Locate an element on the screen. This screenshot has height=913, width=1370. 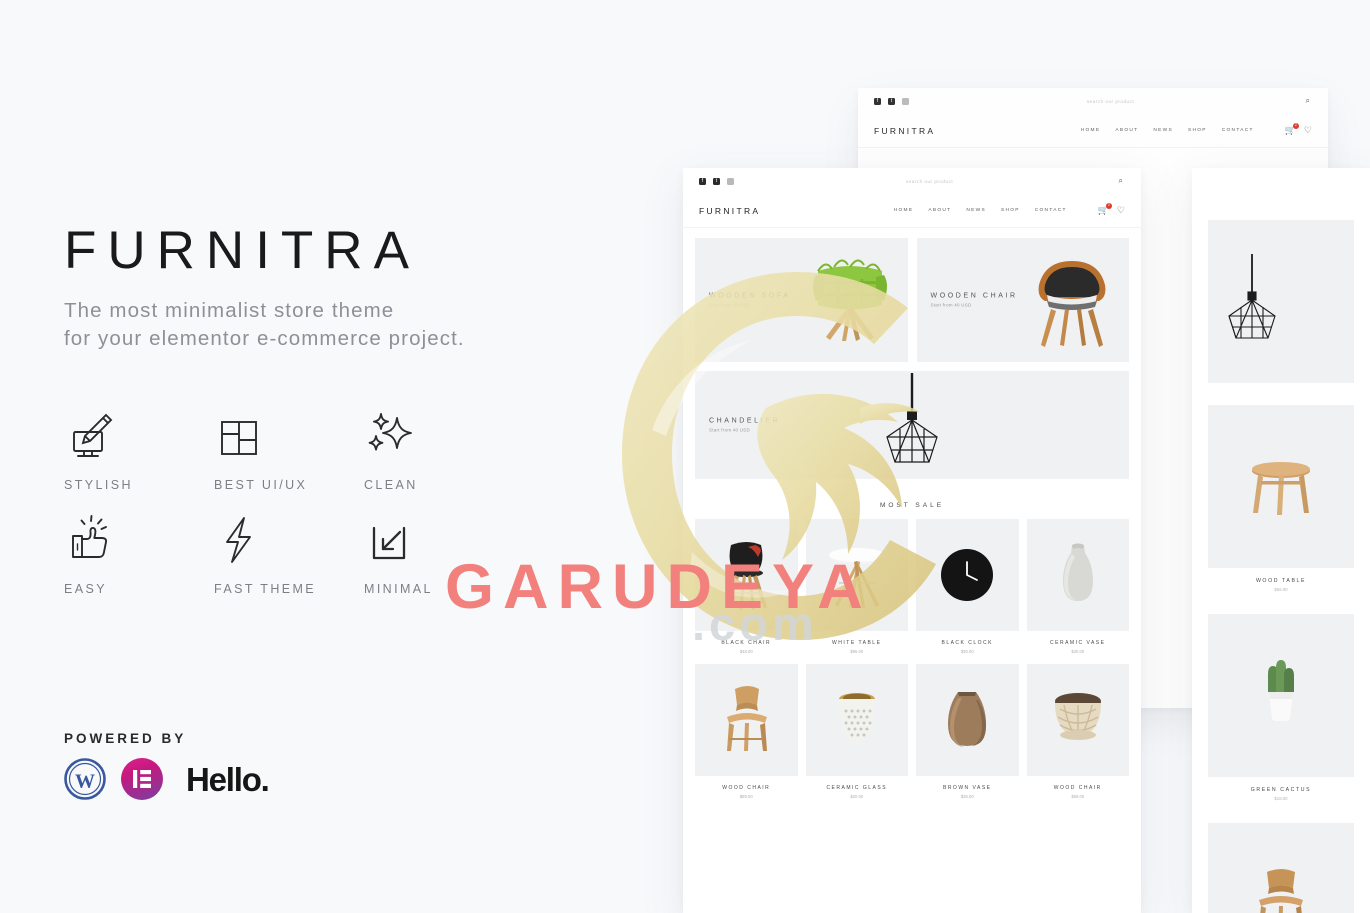
hero-card-wooden-chair: WOODEN CHAIR Start from 40 USD is located at coordinates (1022, 300).